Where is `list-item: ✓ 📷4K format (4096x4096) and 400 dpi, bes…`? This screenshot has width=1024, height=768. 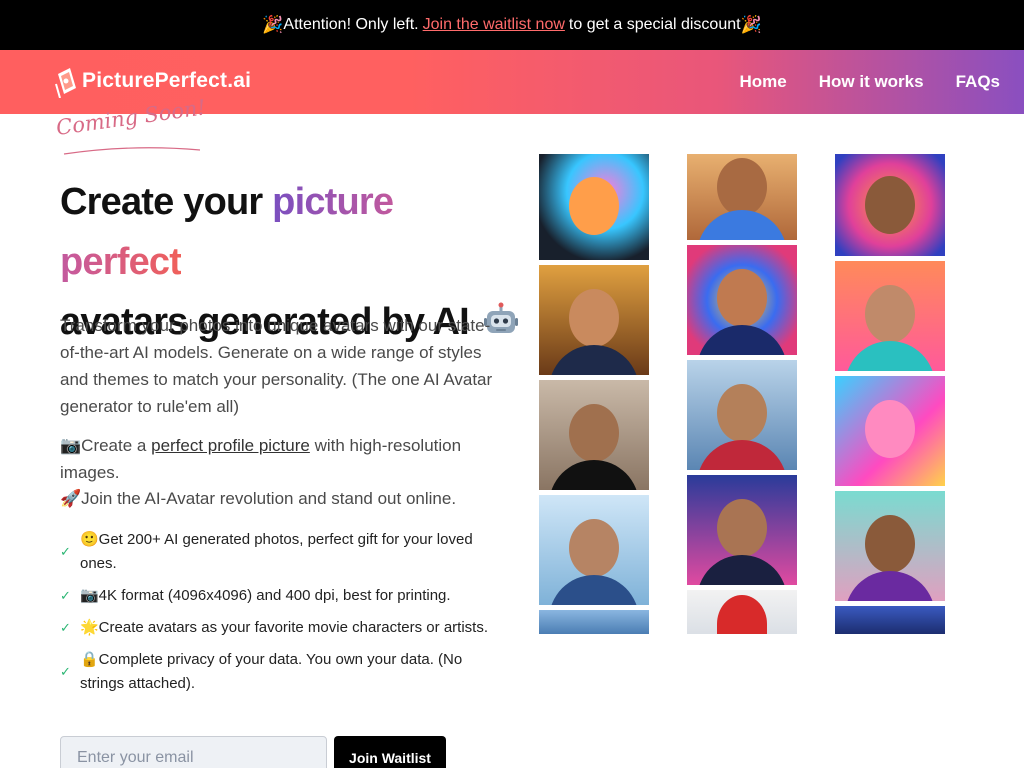 list-item: ✓ 📷4K format (4096x4096) and 400 dpi, bes… is located at coordinates (280, 596).